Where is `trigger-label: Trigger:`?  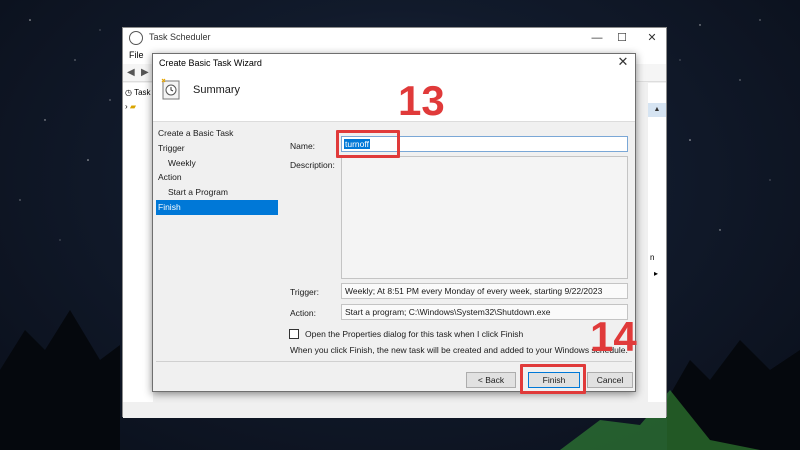
trigger-label: Trigger: is located at coordinates (304, 292).